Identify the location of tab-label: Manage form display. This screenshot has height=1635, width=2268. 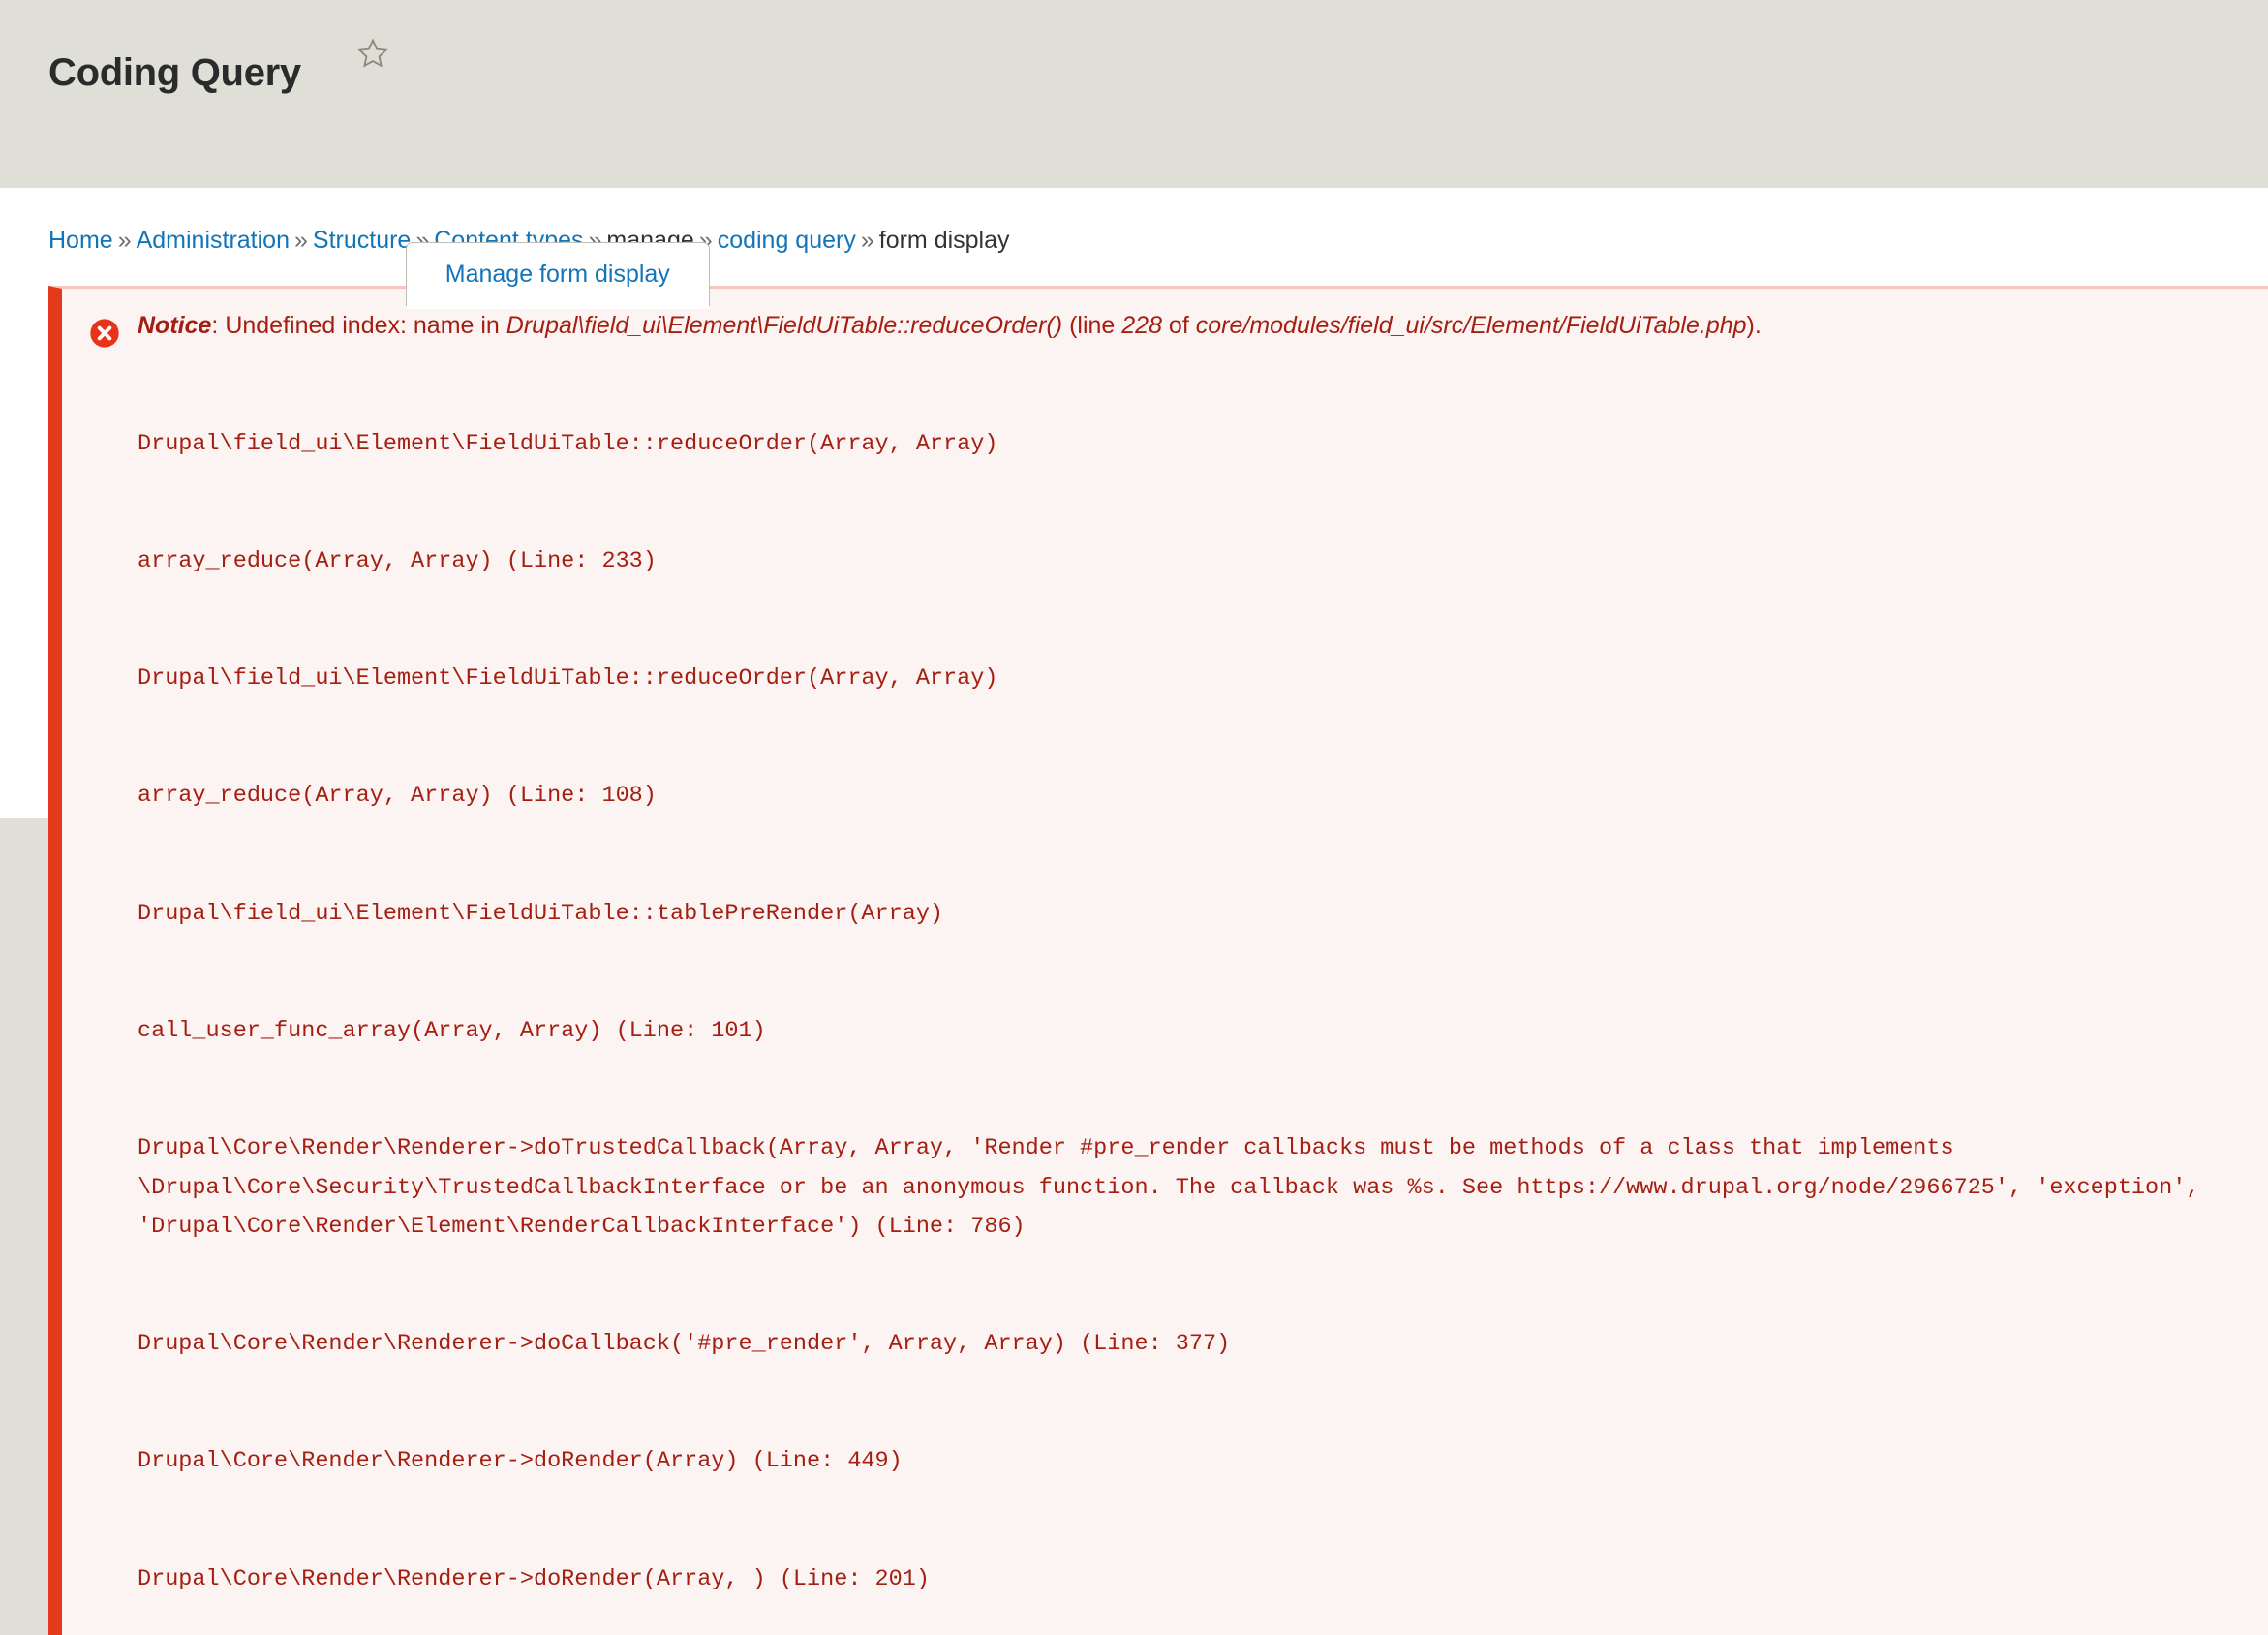
(557, 274).